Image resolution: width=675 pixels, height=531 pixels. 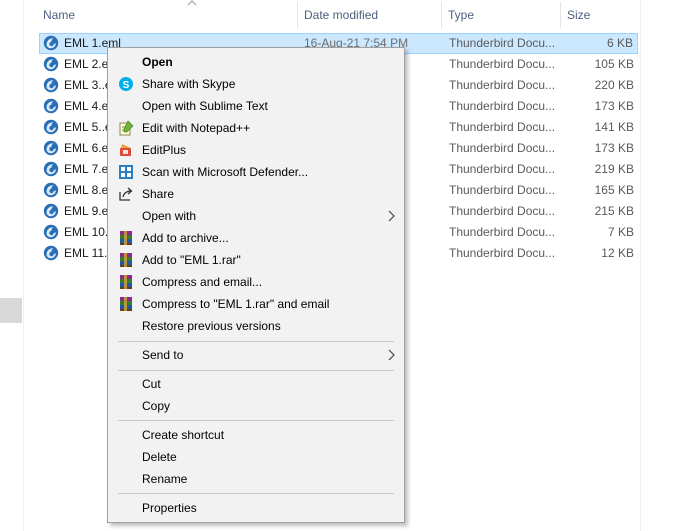 I want to click on menu-item-label: Edit with Notepad++, so click(x=196, y=128).